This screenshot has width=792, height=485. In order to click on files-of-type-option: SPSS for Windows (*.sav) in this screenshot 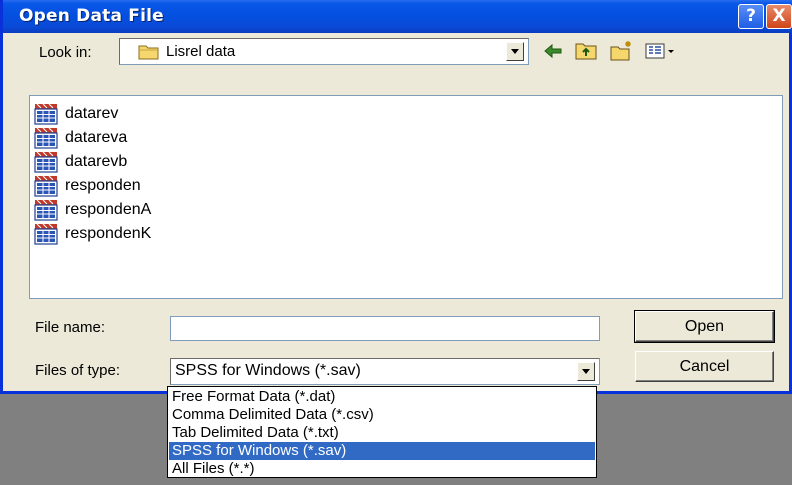, I will do `click(382, 451)`.